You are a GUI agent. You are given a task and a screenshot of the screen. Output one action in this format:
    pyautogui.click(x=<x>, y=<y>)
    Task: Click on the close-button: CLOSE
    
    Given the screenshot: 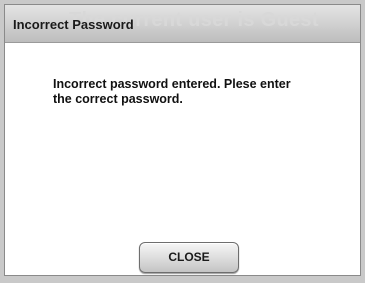 What is the action you would take?
    pyautogui.click(x=189, y=257)
    